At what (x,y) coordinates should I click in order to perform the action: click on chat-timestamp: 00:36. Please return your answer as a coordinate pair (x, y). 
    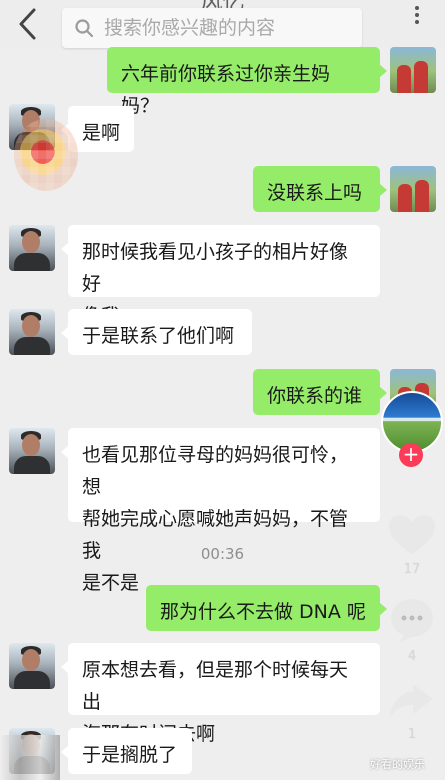
    Looking at the image, I should click on (222, 554).